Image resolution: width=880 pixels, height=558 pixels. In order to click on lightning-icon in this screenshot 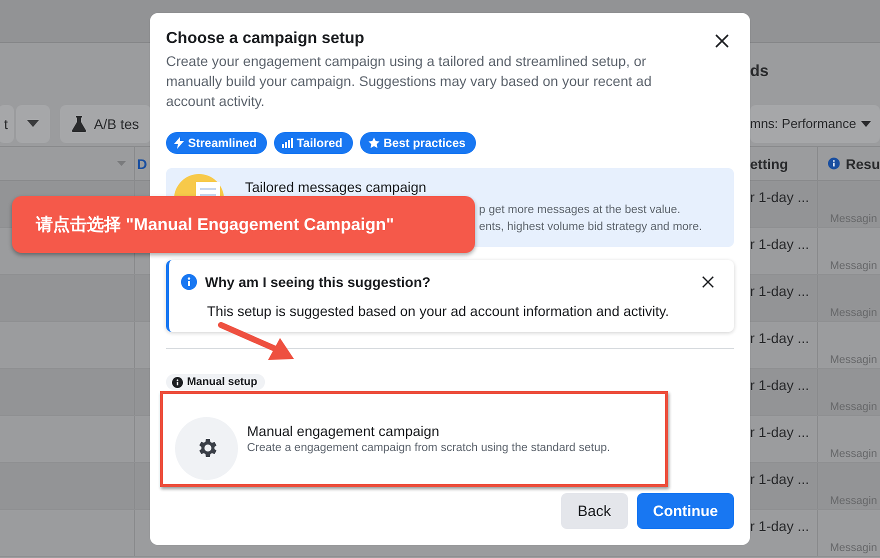, I will do `click(179, 143)`.